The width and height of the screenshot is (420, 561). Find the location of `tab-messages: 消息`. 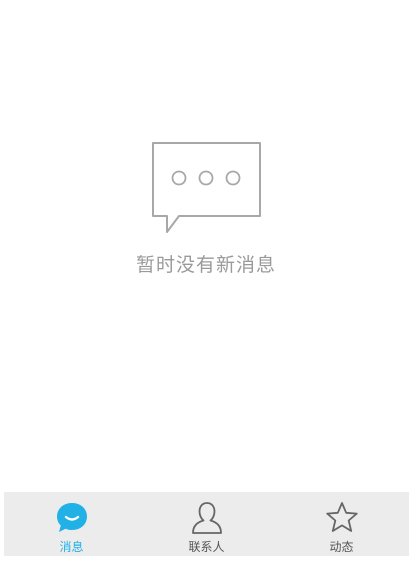

tab-messages: 消息 is located at coordinates (71, 524).